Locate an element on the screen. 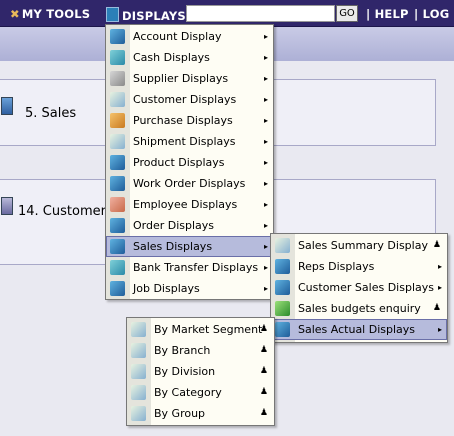  monitor-icon is located at coordinates (282, 308).